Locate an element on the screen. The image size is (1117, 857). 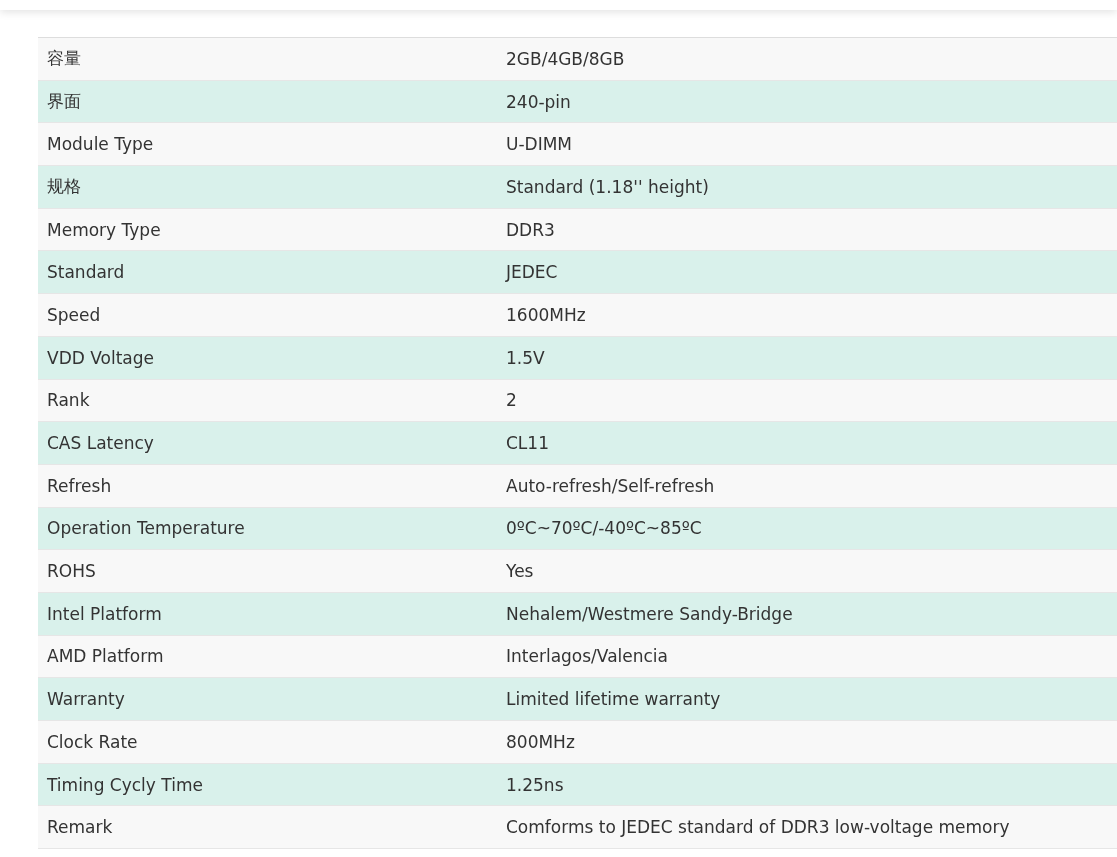
spec-label-cell: Timing Cycly Time is located at coordinates (267, 784).